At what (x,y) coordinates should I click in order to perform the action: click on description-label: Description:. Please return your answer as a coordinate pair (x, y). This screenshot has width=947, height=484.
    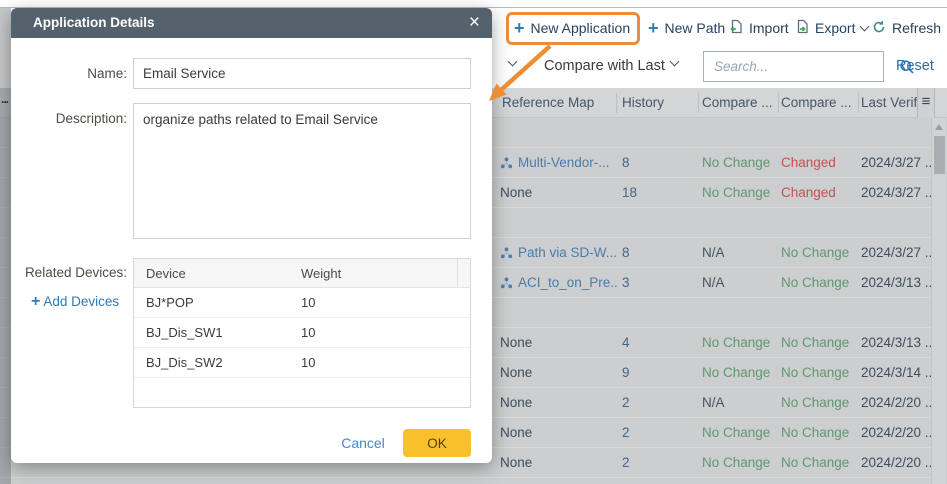
    Looking at the image, I should click on (91, 118).